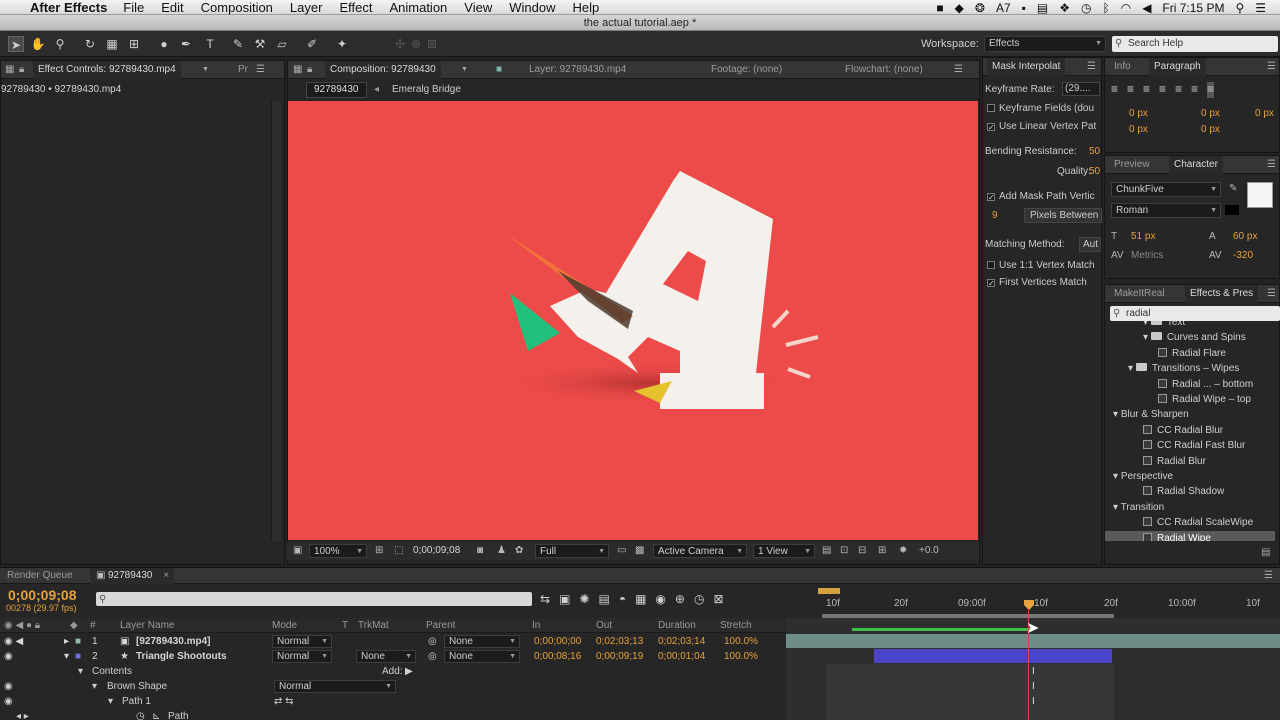 The image size is (1280, 720). Describe the element at coordinates (379, 550) in the screenshot. I see `fit-icon: ⊞` at that location.